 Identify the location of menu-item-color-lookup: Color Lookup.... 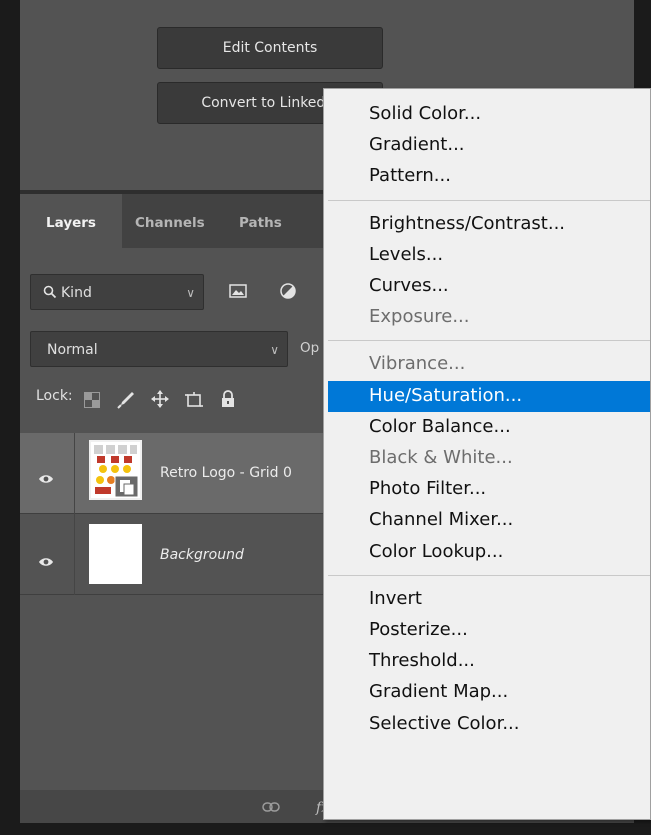
(489, 552).